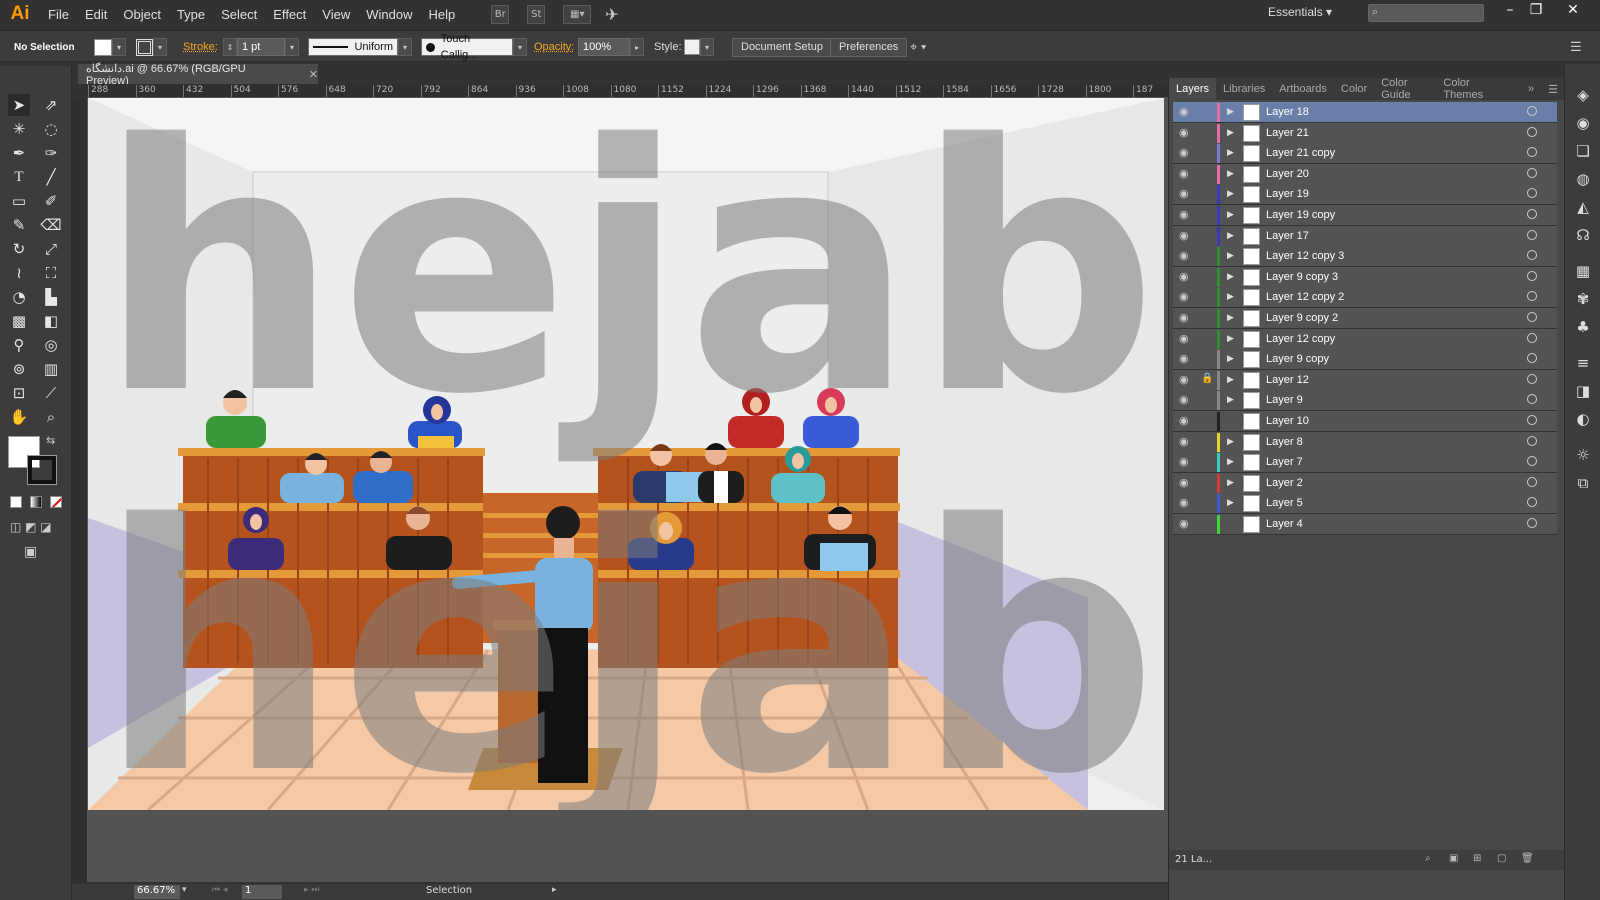 This screenshot has width=1600, height=900. What do you see at coordinates (19, 201) in the screenshot?
I see `rectangle-tool-icon: ▭` at bounding box center [19, 201].